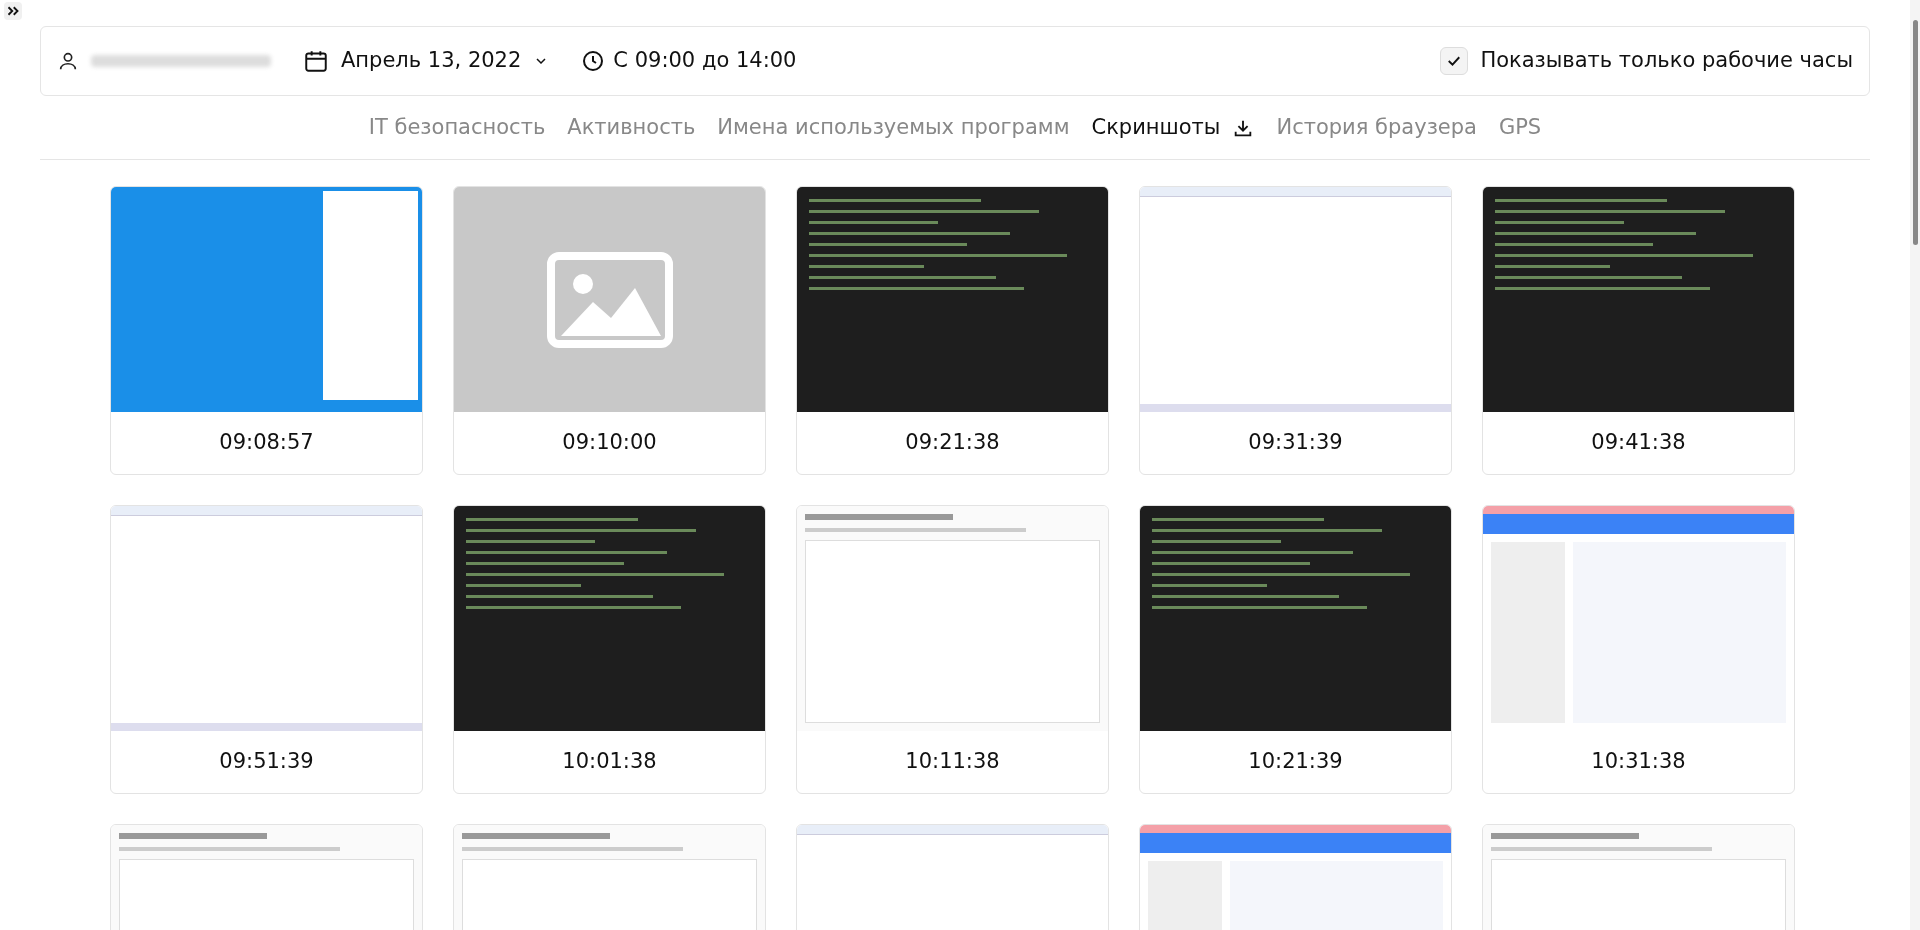 This screenshot has width=1920, height=930. I want to click on tab: История браузера, so click(1376, 127).